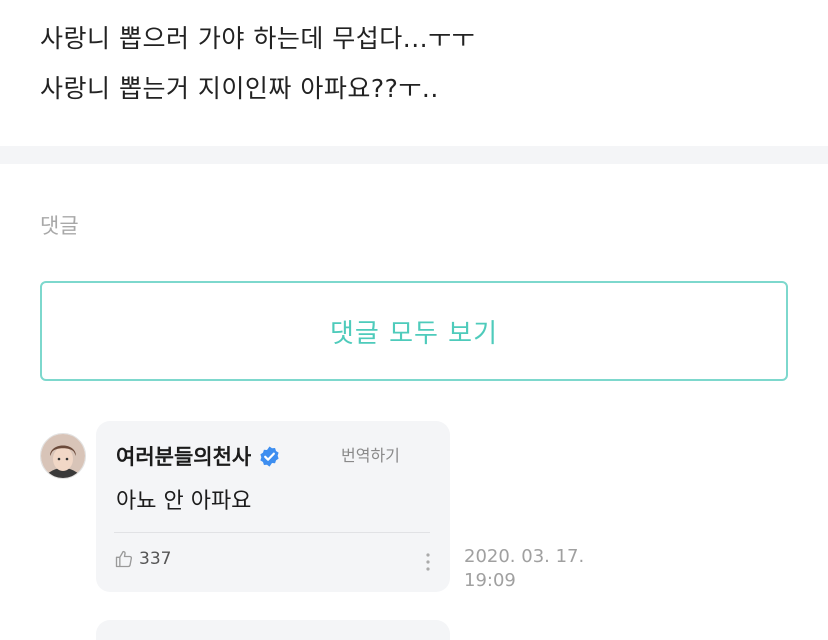  I want to click on like-count: 337, so click(155, 559).